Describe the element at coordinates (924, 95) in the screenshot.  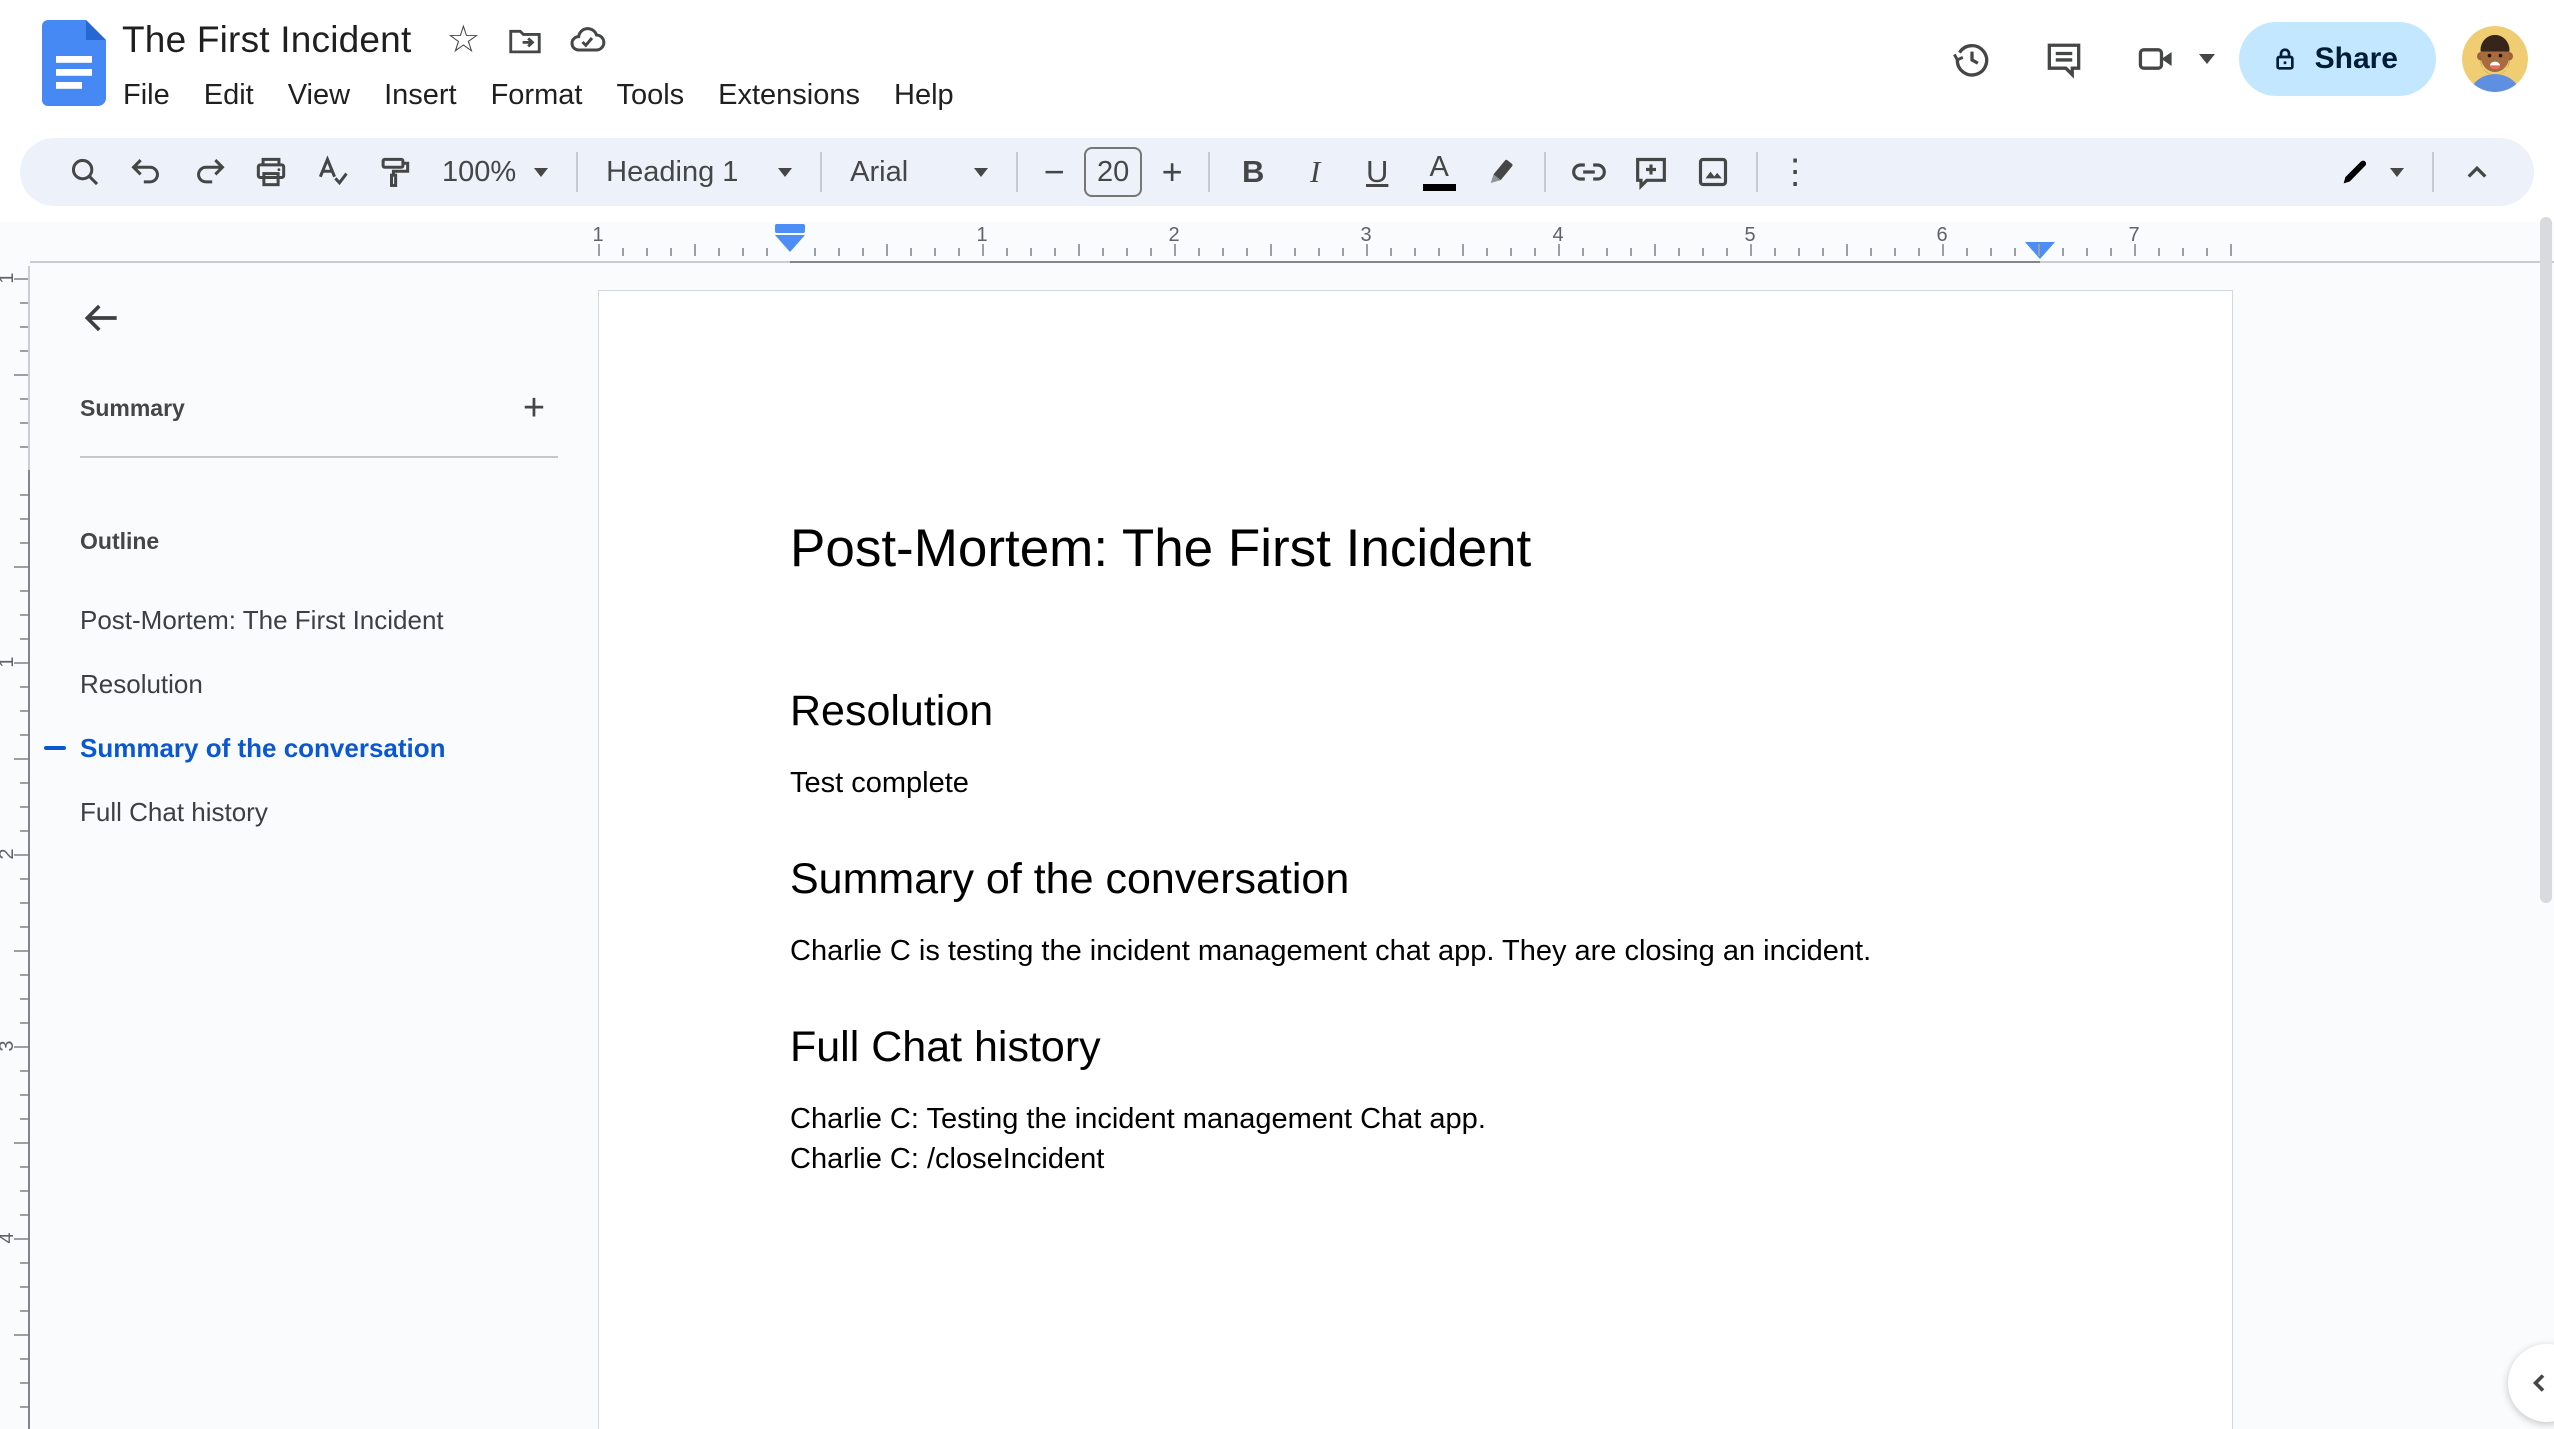
I see `menu-help: Help` at that location.